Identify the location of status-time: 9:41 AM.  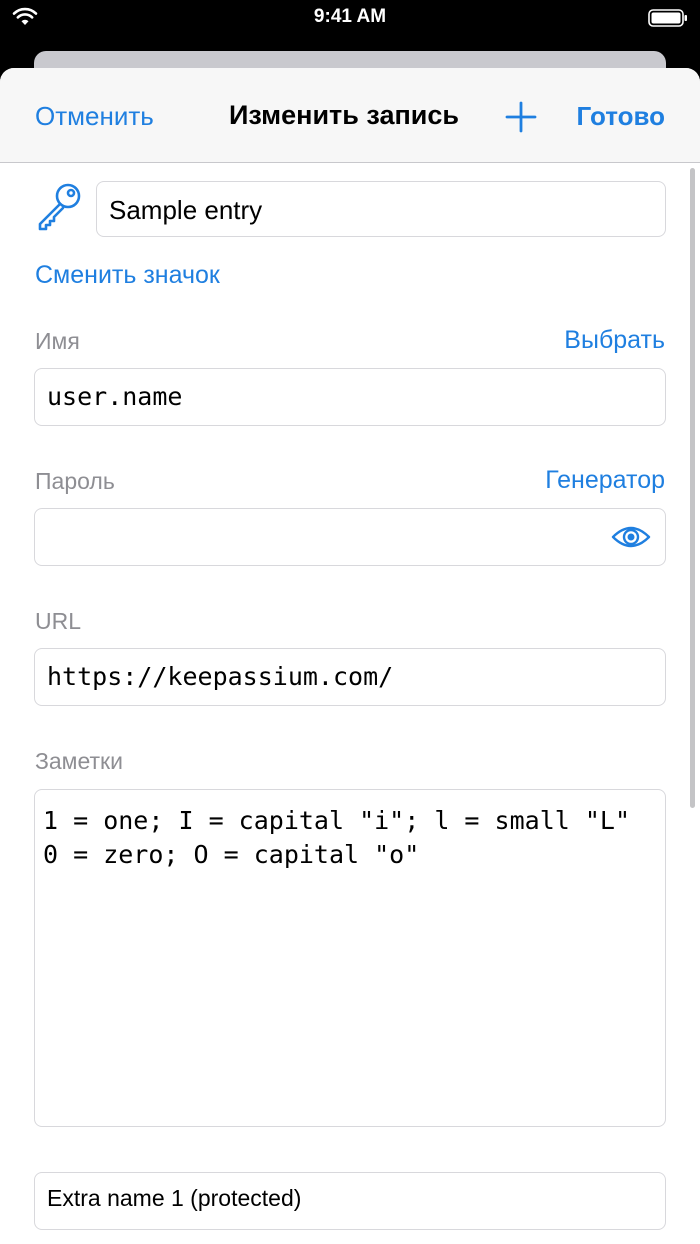
(350, 16).